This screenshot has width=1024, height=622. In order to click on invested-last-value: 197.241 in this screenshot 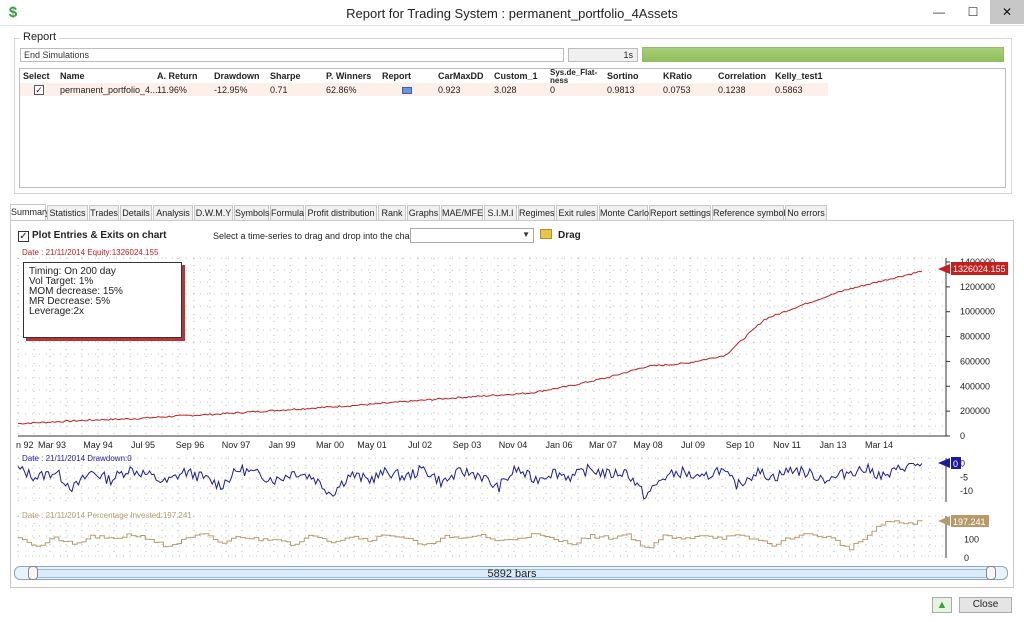, I will do `click(969, 522)`.